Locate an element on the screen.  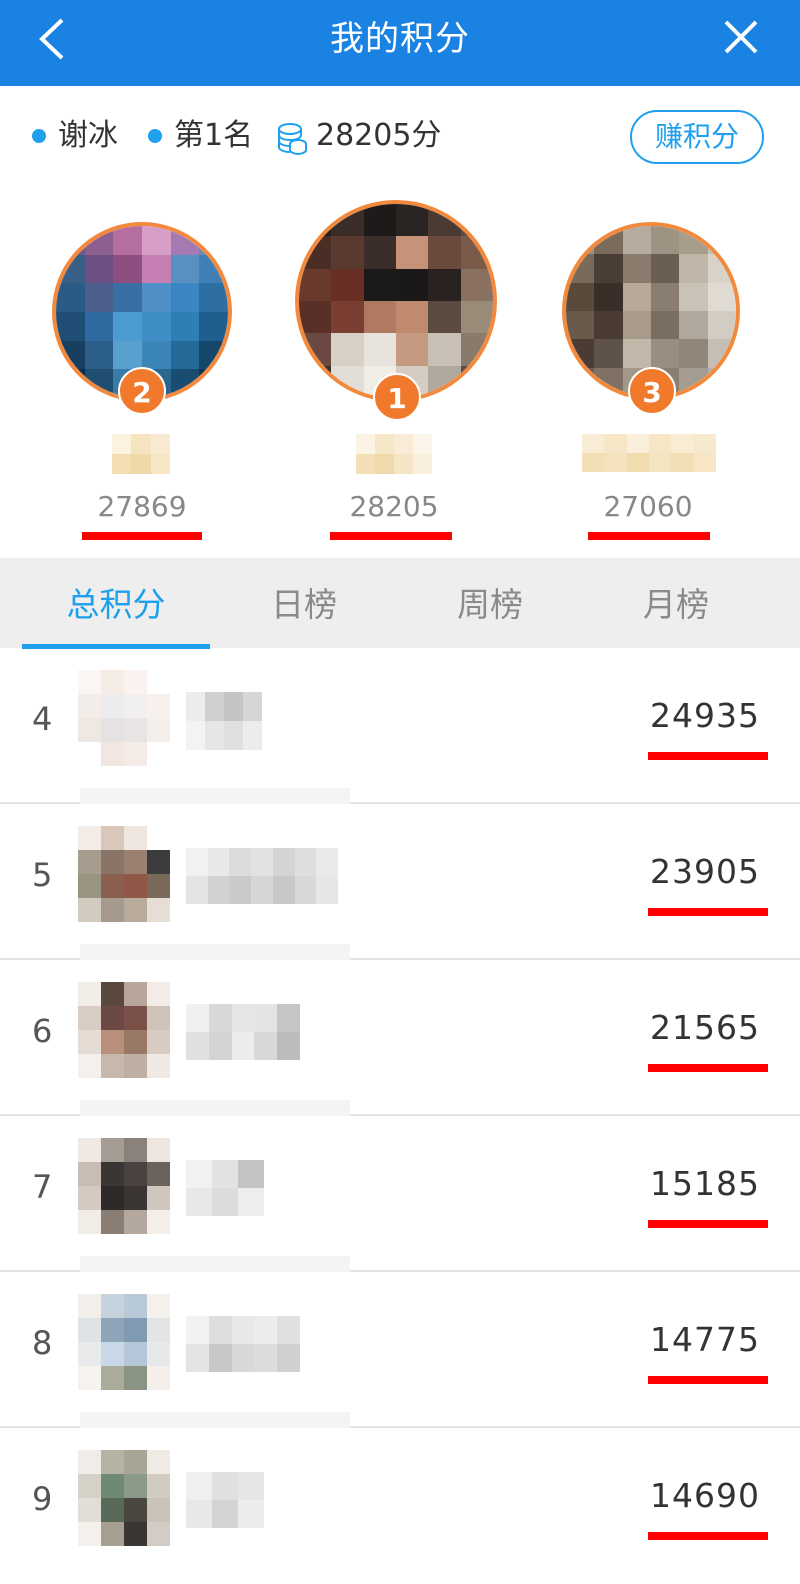
list-item: 5 23905 is located at coordinates (400, 882).